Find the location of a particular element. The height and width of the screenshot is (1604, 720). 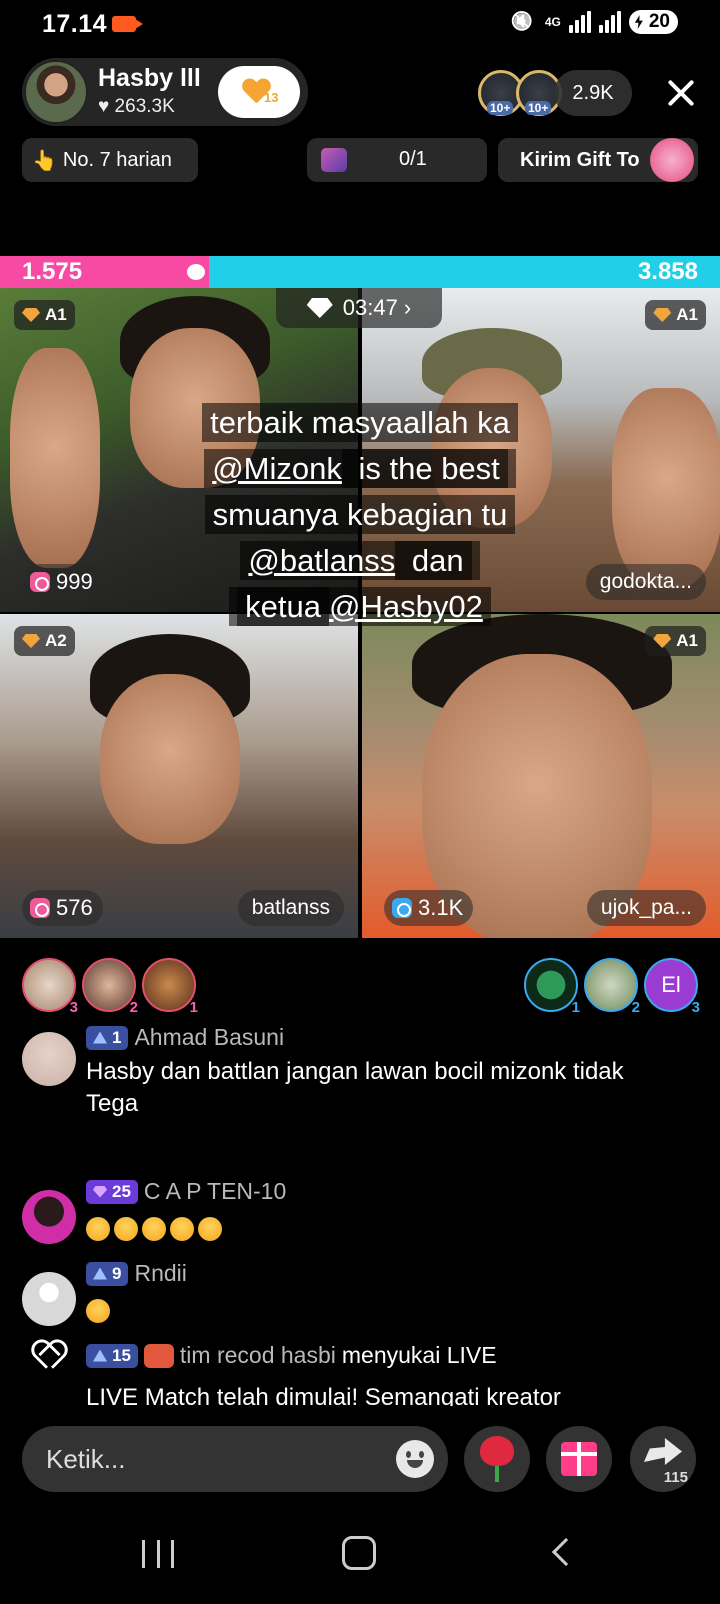

gifter-initials: El is located at coordinates (671, 984).